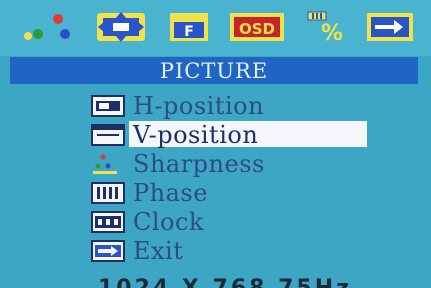  What do you see at coordinates (170, 192) in the screenshot?
I see `menu-item-label: Phase` at bounding box center [170, 192].